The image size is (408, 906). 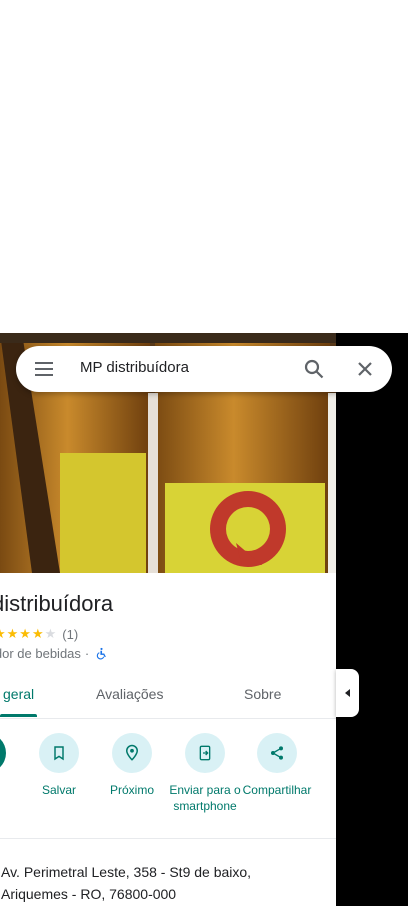 What do you see at coordinates (365, 369) in the screenshot?
I see `close-icon` at bounding box center [365, 369].